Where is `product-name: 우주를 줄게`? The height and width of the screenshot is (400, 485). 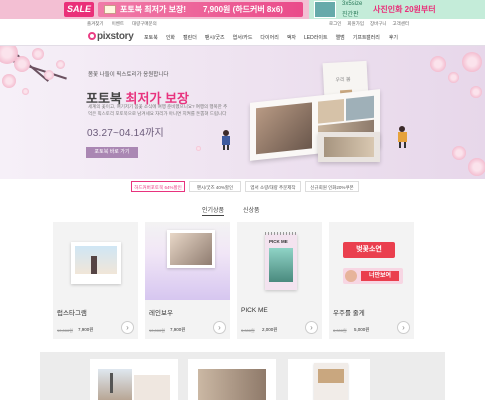 product-name: 우주를 줄게 is located at coordinates (349, 313).